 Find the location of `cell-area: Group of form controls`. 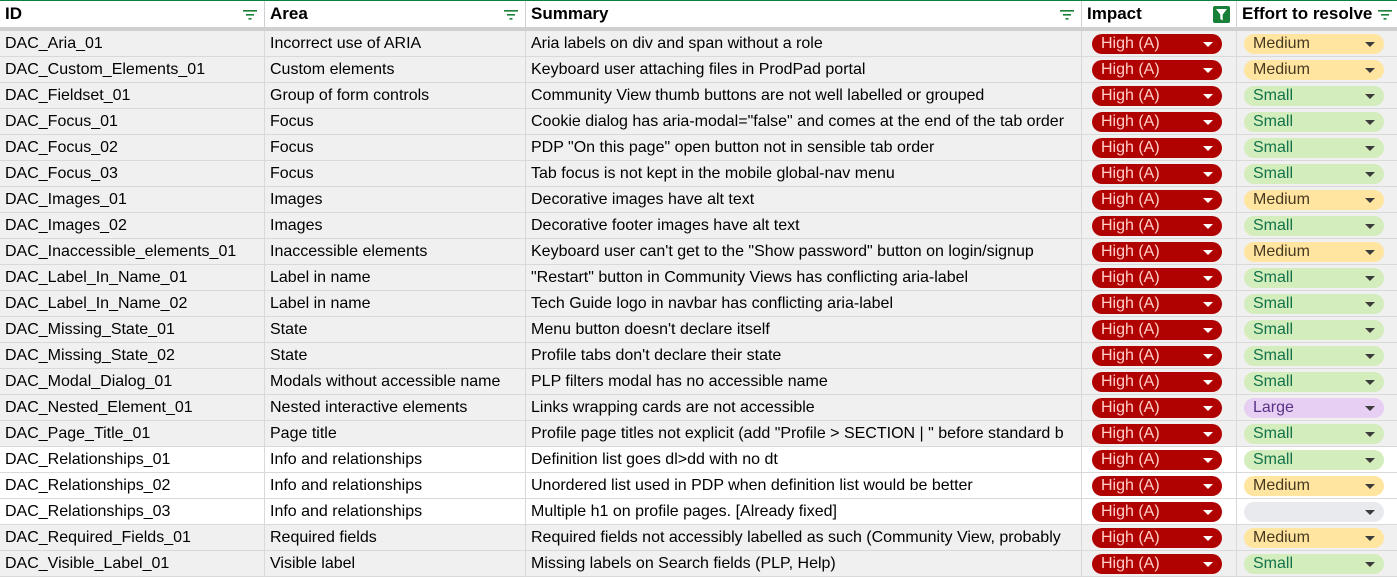

cell-area: Group of form controls is located at coordinates (395, 95).